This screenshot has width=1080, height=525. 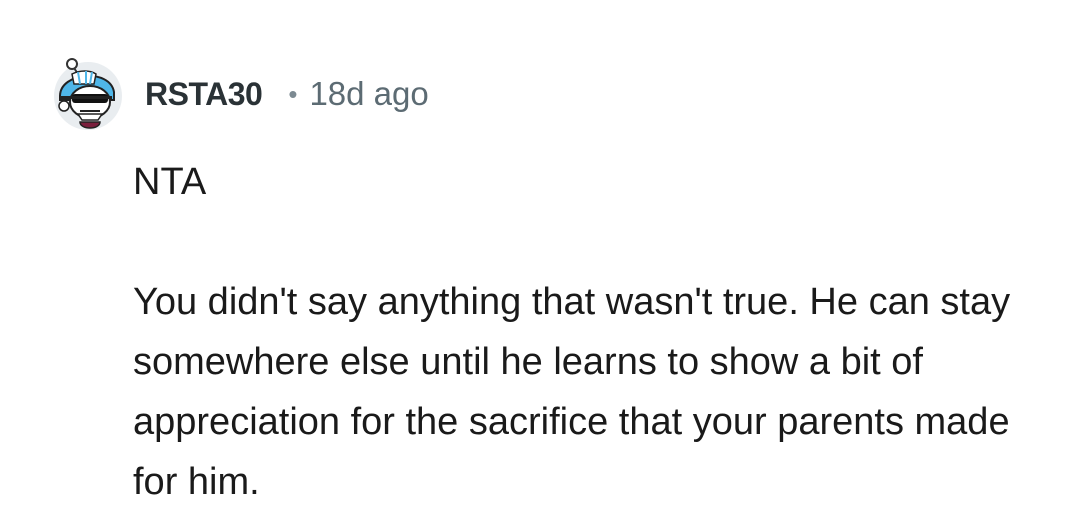 I want to click on snoo-avatar-icon, so click(x=88, y=94).